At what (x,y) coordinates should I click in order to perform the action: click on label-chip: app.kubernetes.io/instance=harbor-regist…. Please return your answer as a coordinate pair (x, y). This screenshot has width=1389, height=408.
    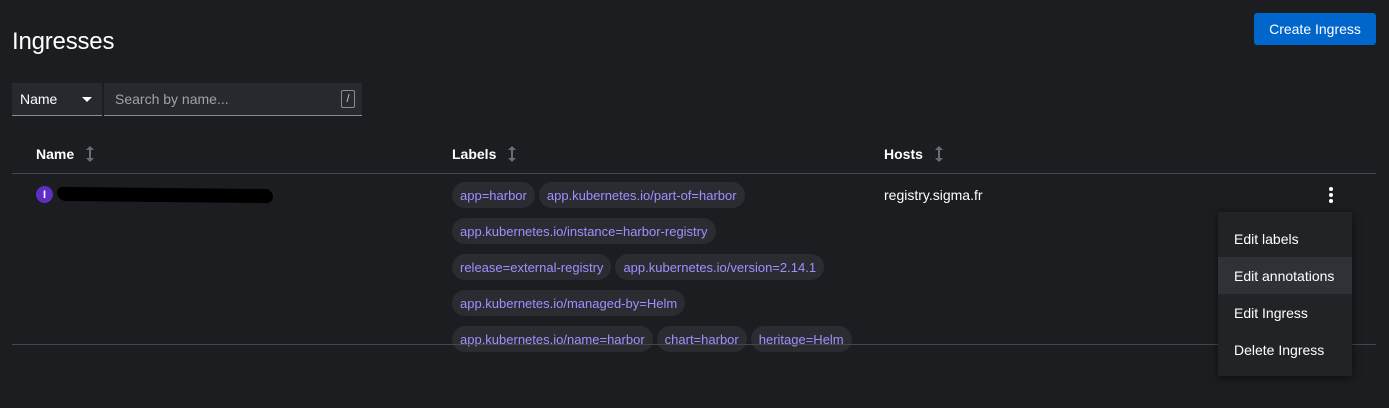
    Looking at the image, I should click on (584, 231).